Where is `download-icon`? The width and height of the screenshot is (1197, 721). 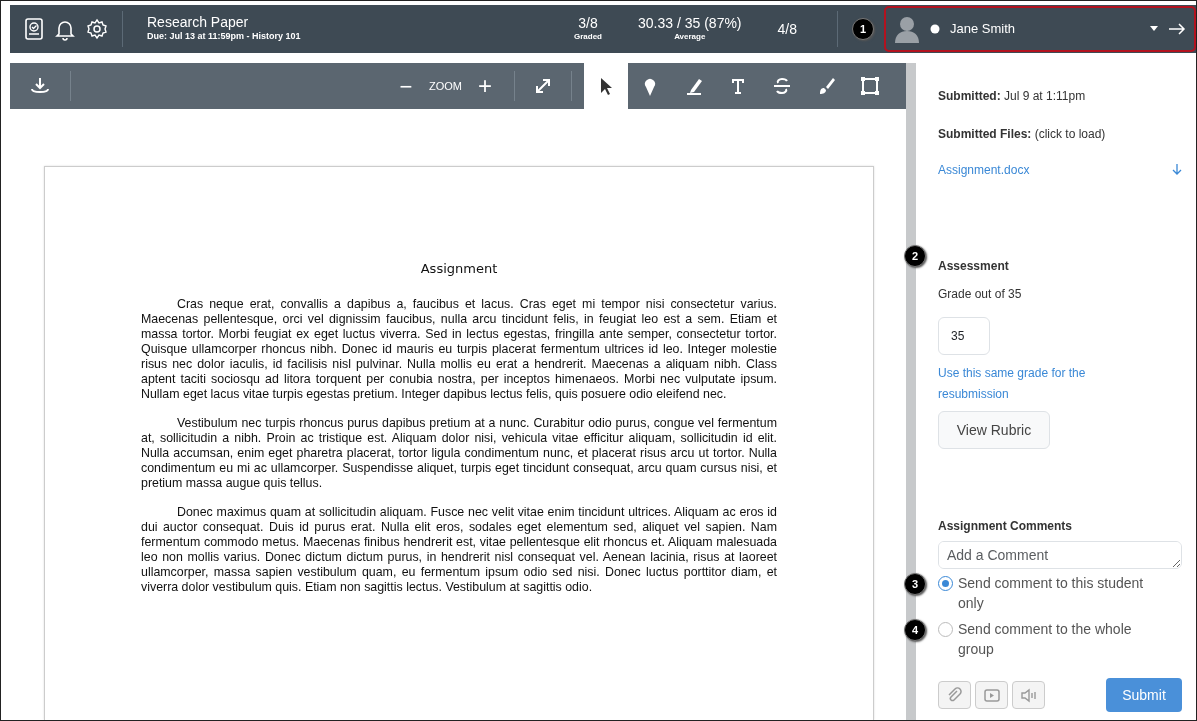
download-icon is located at coordinates (40, 86).